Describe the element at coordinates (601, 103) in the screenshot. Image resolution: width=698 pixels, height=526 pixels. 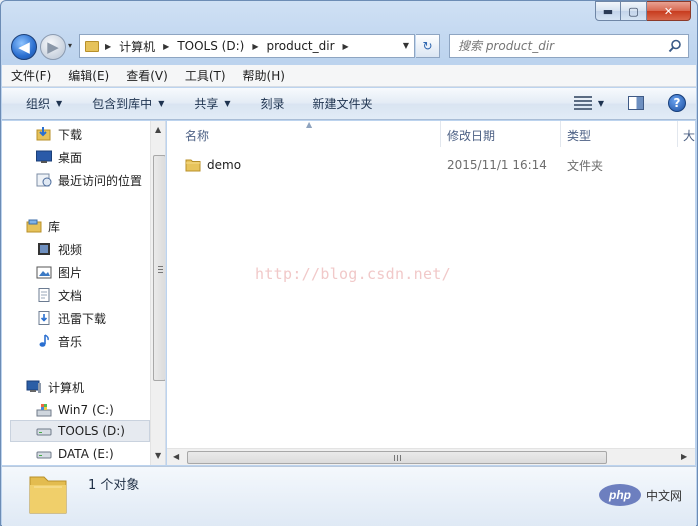
I see `view-options-dropdown: ▼` at that location.